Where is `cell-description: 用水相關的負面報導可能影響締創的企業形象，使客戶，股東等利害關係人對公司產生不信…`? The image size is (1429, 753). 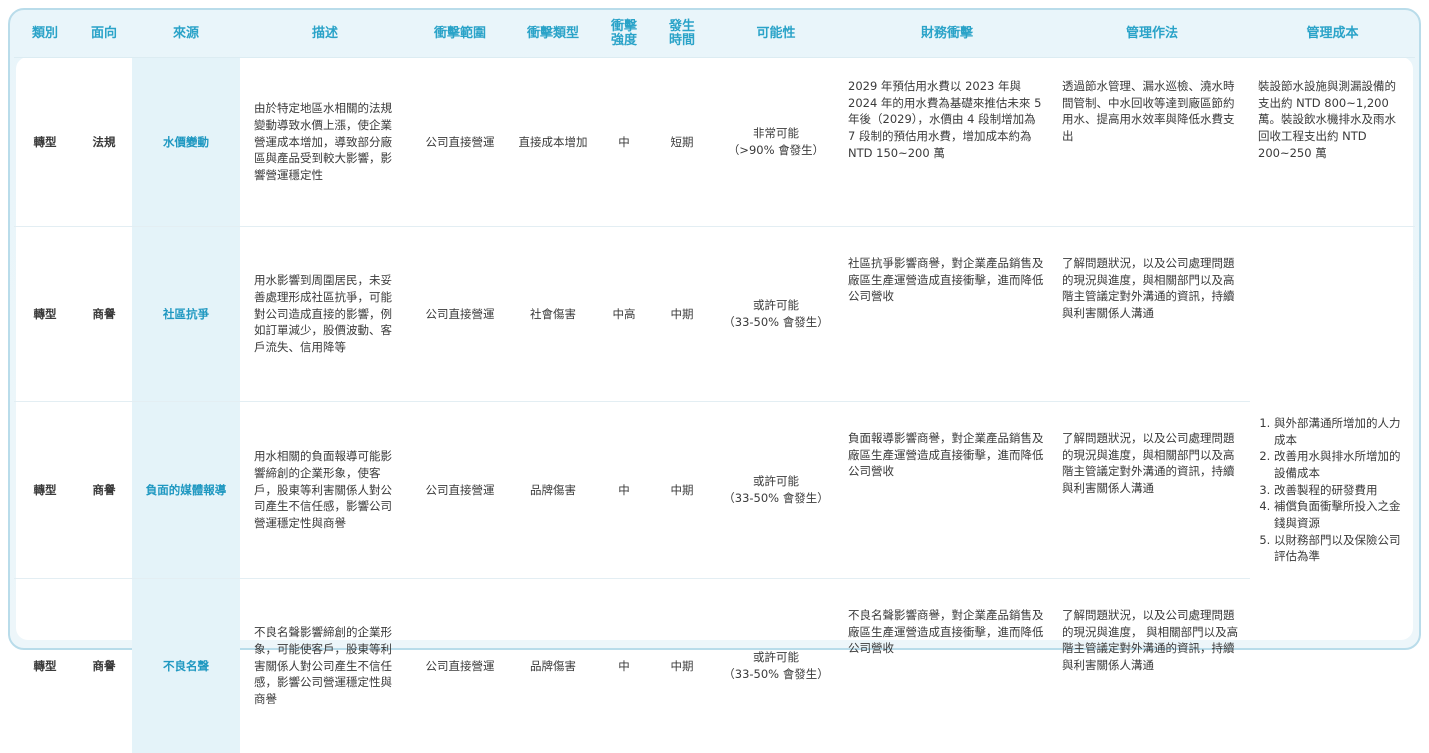 cell-description: 用水相關的負面報導可能影響締創的企業形象，使客戶，股東等利害關係人對公司產生不信… is located at coordinates (325, 490).